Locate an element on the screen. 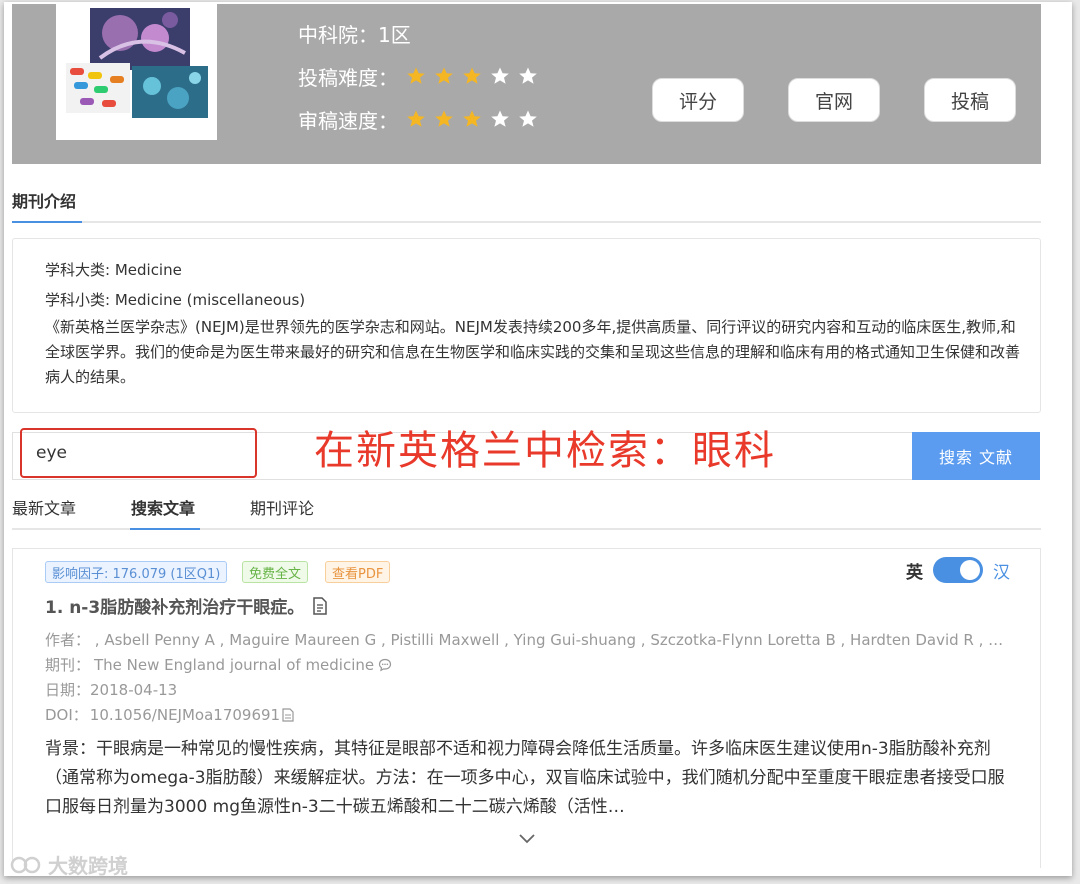 The image size is (1080, 884). review-speed-row: 审稿速度： is located at coordinates (418, 119).